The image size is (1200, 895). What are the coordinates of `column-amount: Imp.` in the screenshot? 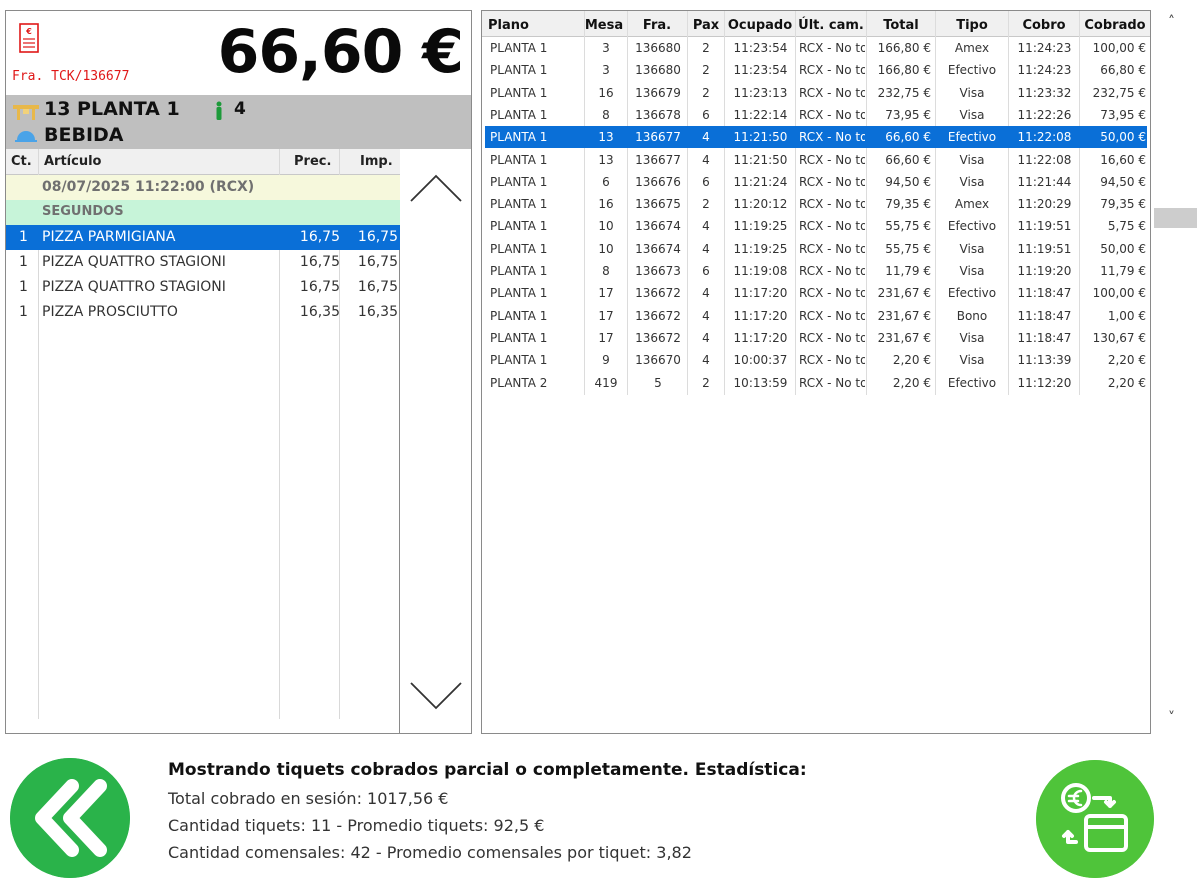 It's located at (376, 161).